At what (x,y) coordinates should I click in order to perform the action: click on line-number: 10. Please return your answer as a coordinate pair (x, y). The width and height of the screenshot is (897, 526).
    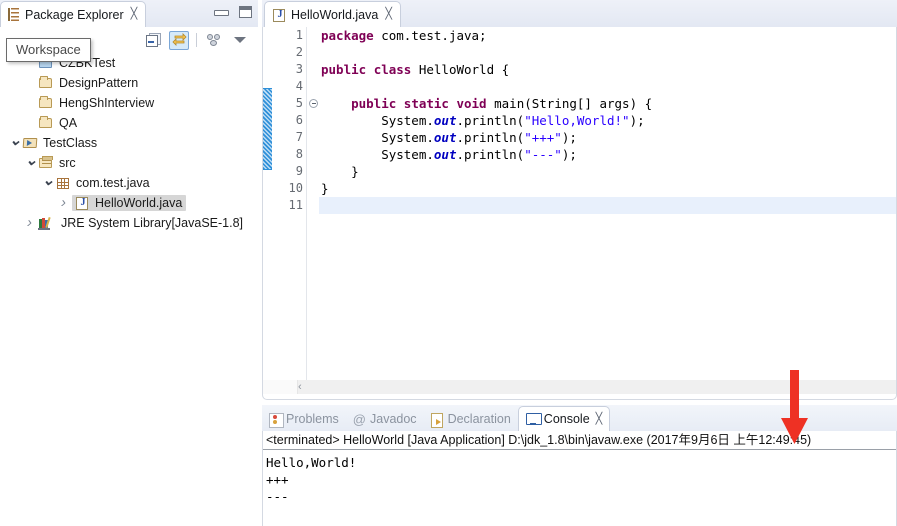
    Looking at the image, I should click on (295, 188).